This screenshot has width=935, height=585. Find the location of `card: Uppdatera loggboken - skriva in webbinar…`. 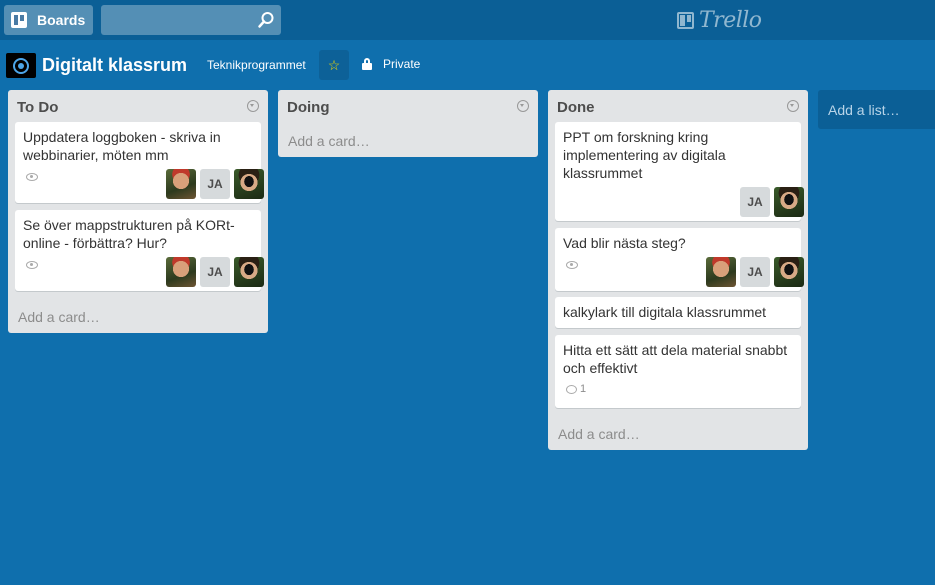

card: Uppdatera loggboken - skriva in webbinar… is located at coordinates (139, 162).